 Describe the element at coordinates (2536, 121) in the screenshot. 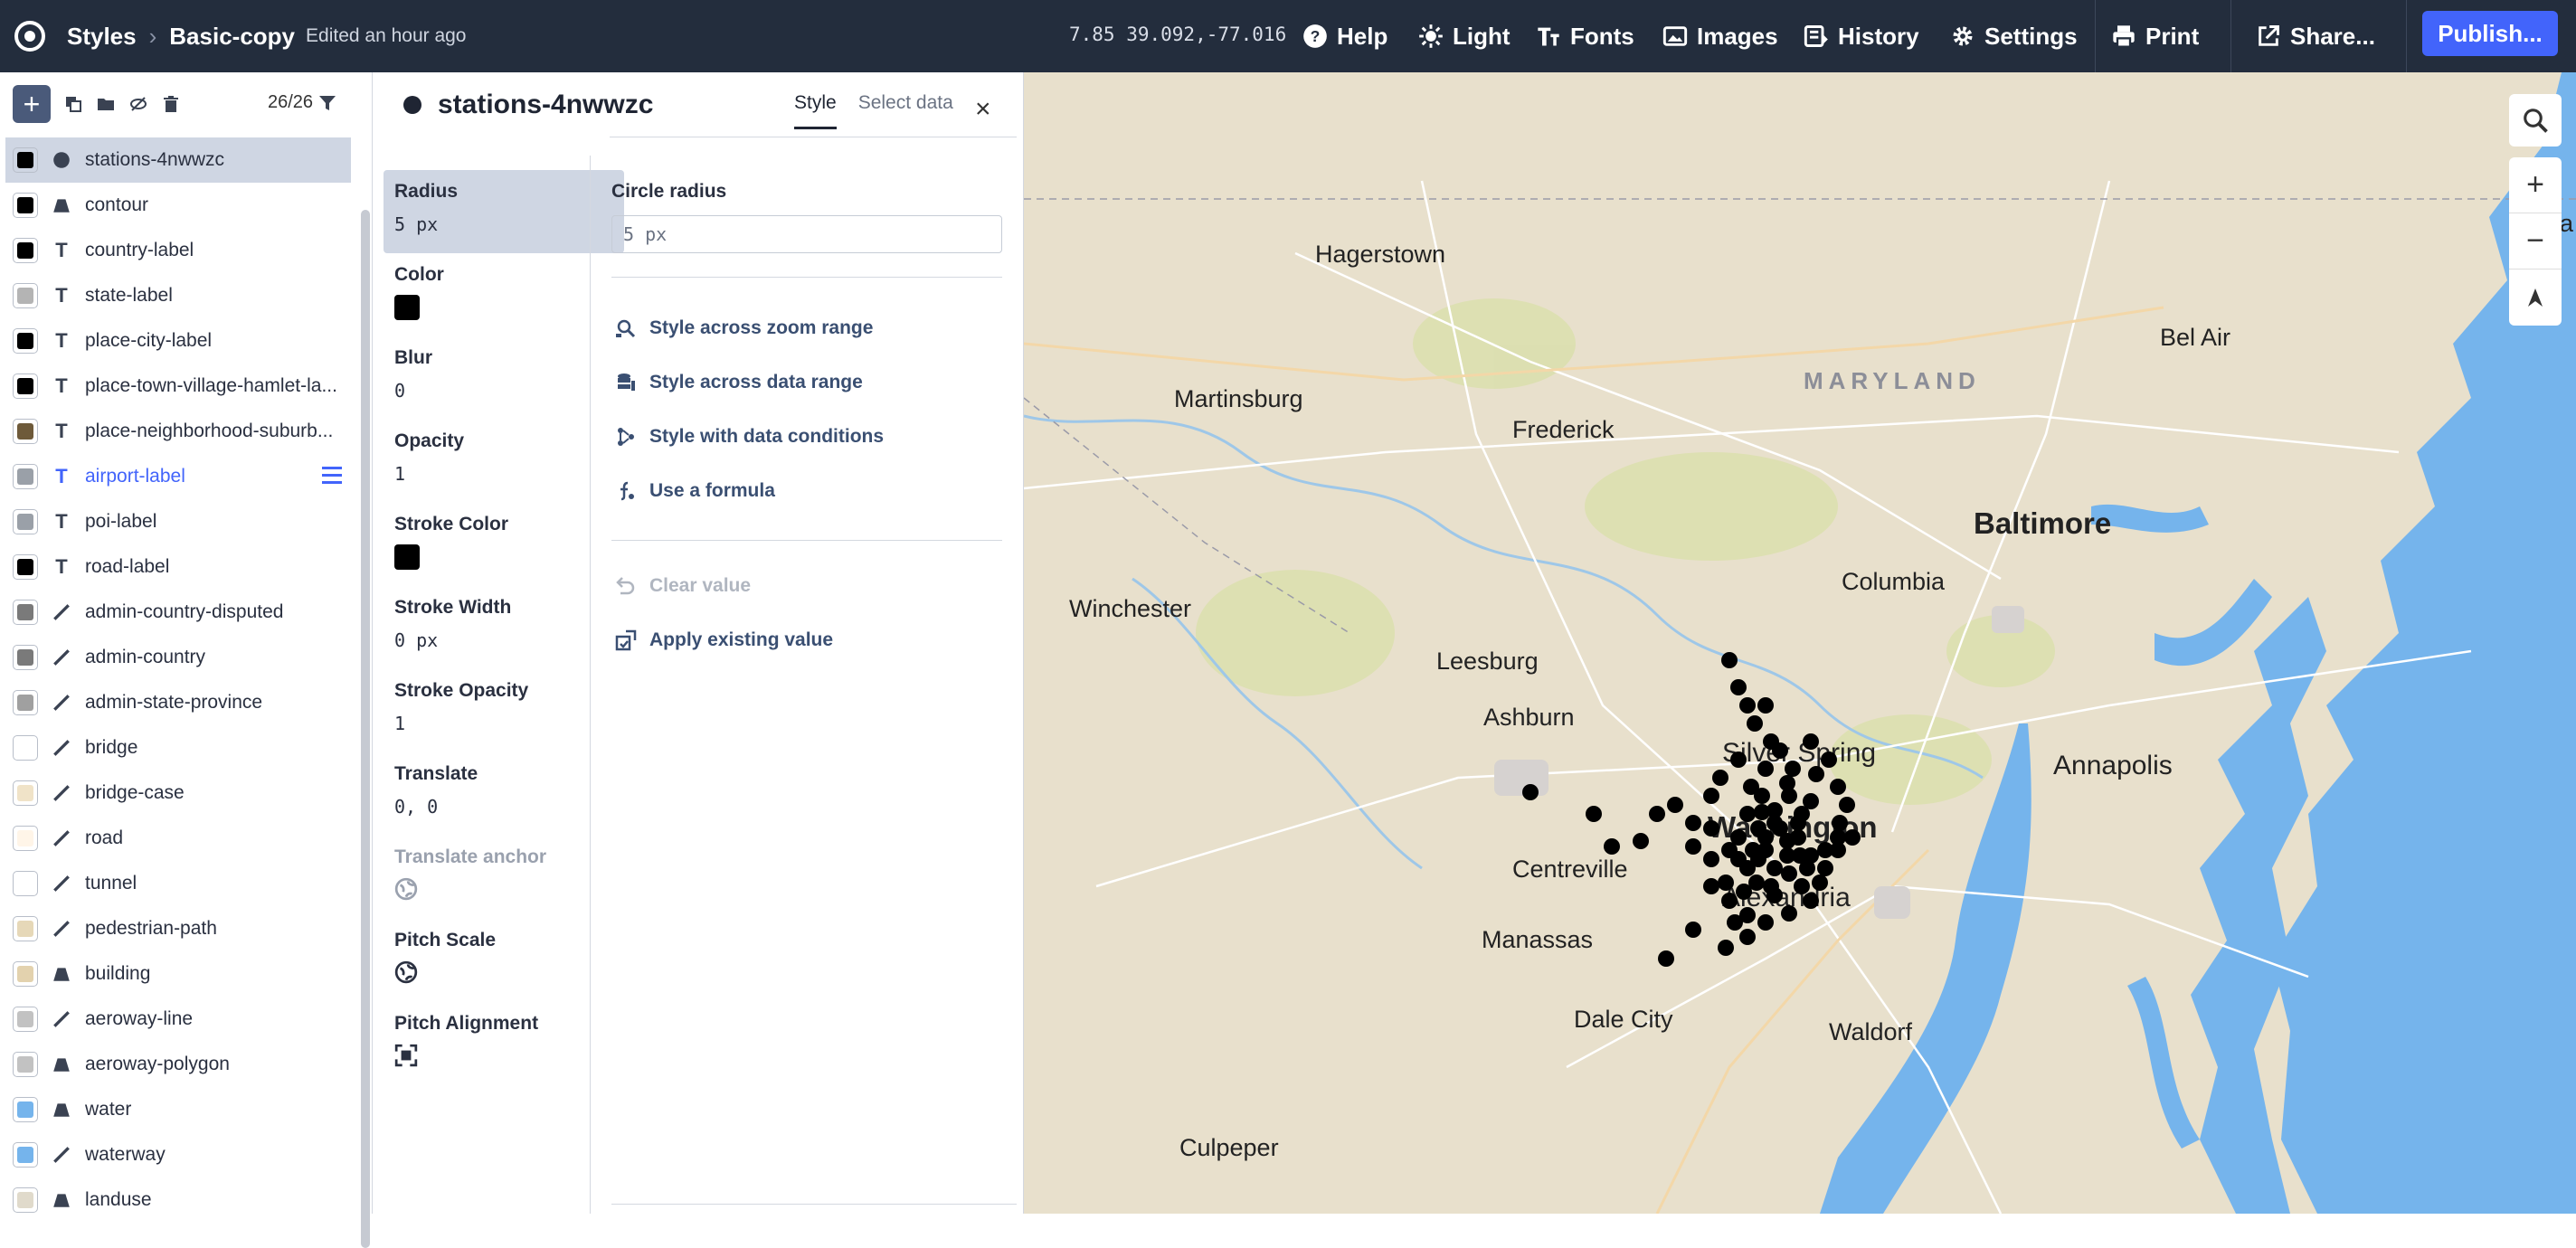

I see `map-search-button` at that location.